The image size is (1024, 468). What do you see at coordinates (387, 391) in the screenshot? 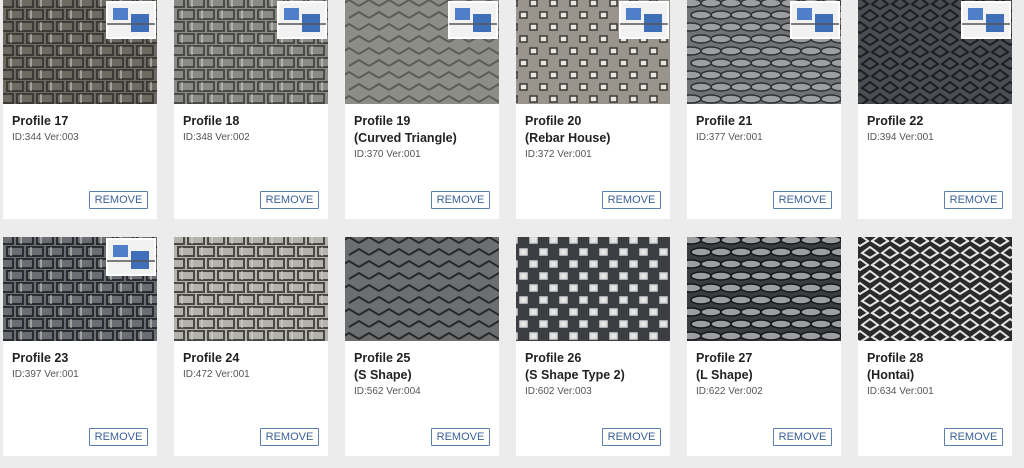
I see `profile-id-version: ID:562 Ver:004` at bounding box center [387, 391].